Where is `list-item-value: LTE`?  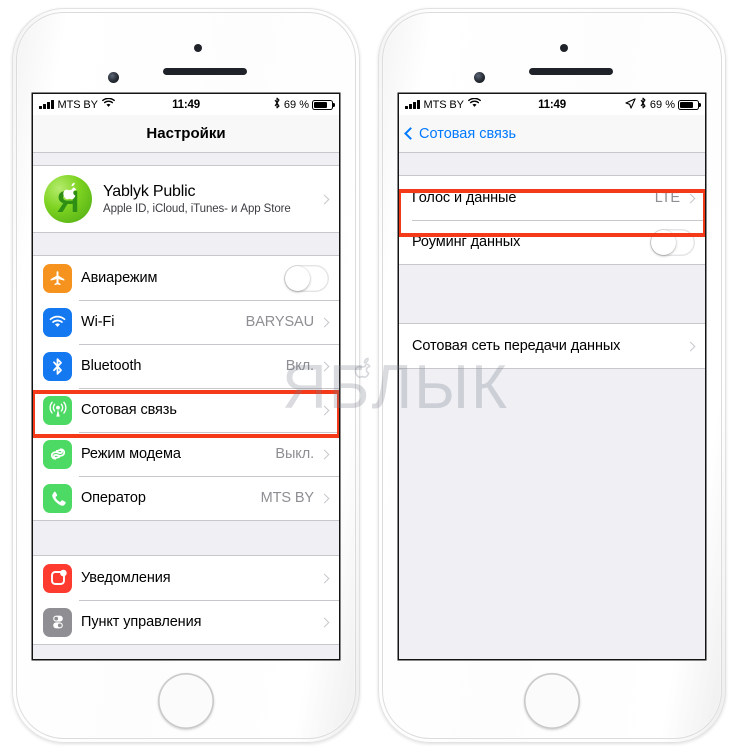
list-item-value: LTE is located at coordinates (667, 198).